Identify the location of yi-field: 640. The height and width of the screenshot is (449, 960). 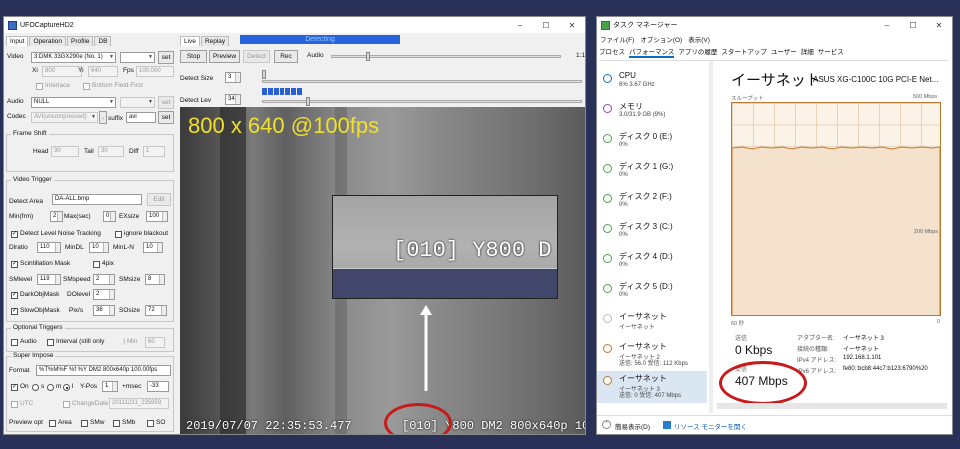
(103, 71).